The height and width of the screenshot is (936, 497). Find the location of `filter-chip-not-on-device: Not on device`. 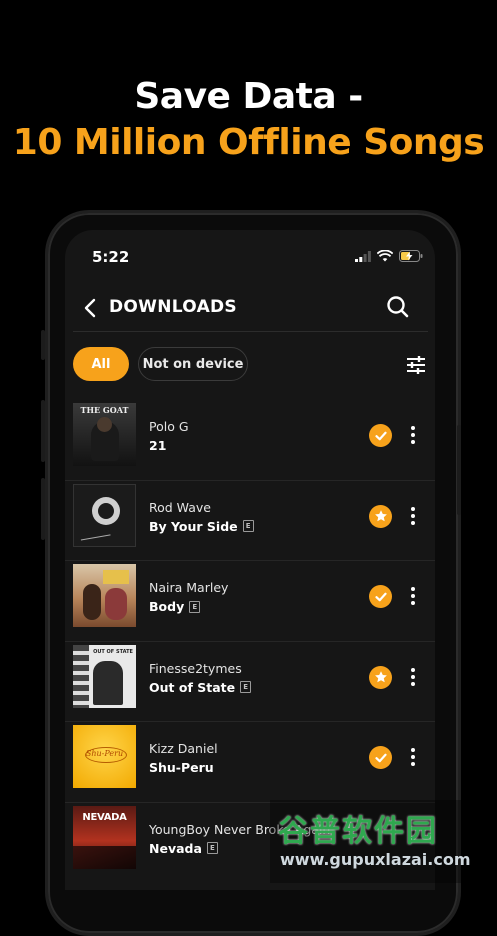

filter-chip-not-on-device: Not on device is located at coordinates (193, 364).